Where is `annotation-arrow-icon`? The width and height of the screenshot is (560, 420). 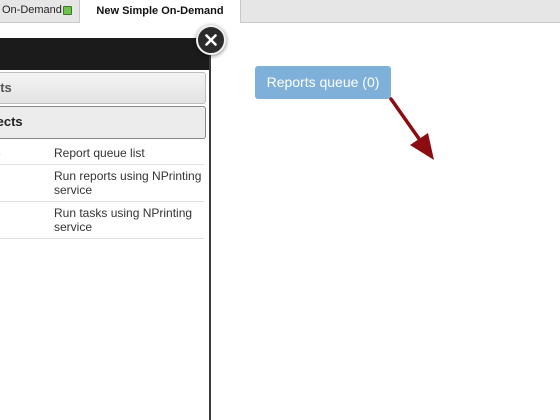
annotation-arrow-icon is located at coordinates (411, 128).